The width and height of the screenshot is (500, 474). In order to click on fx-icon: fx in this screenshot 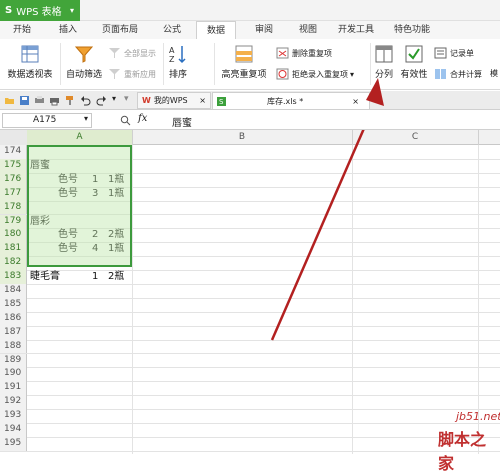, I will do `click(142, 118)`.